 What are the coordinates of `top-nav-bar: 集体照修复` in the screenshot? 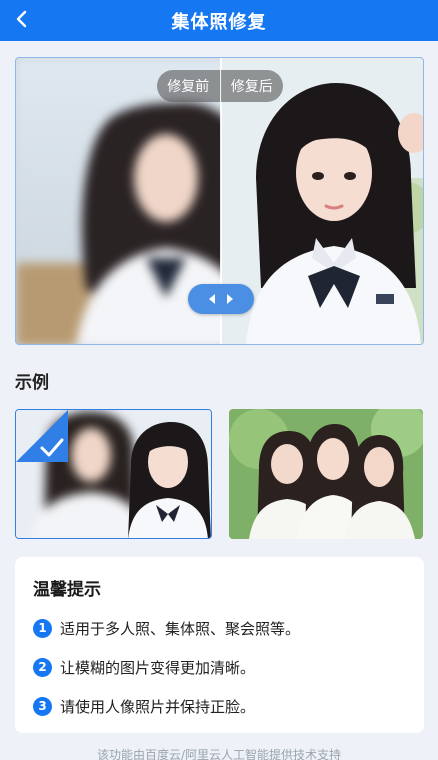 It's located at (219, 20).